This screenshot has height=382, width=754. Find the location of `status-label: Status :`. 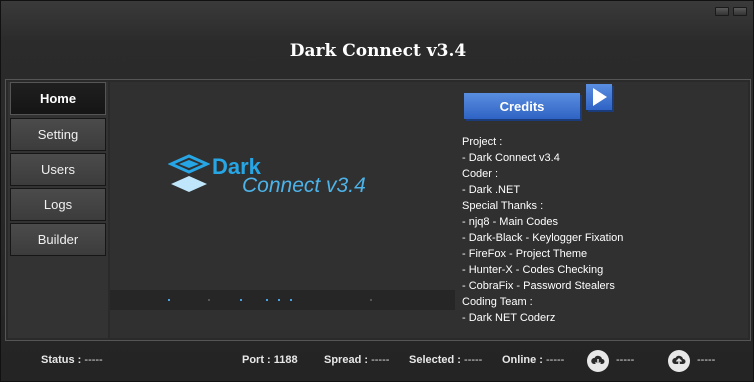

status-label: Status : is located at coordinates (61, 360).